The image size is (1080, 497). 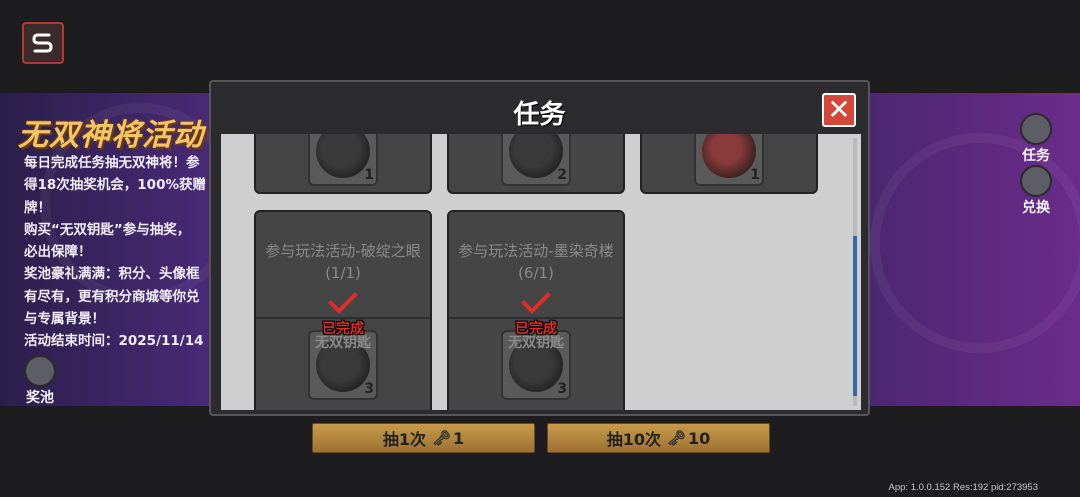 I want to click on prize-pool-button: 奖池, so click(x=40, y=381).